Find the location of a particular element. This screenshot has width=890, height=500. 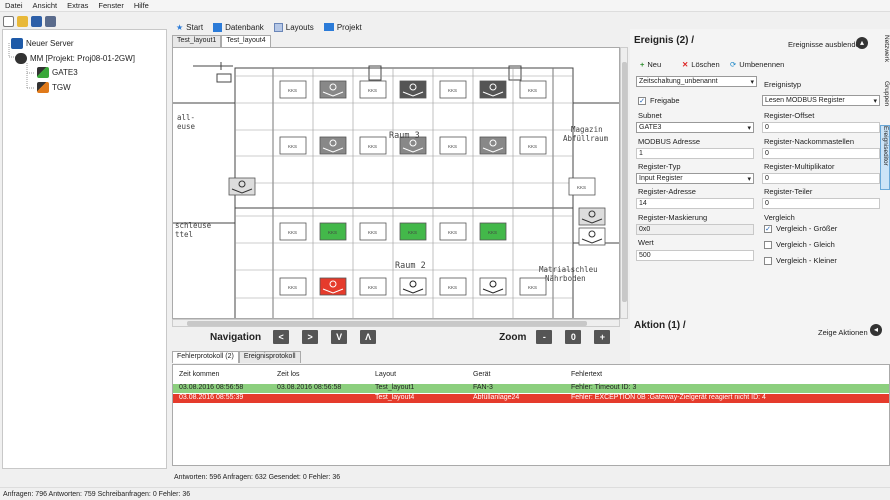

fan-unit-3: KKS is located at coordinates (373, 89).